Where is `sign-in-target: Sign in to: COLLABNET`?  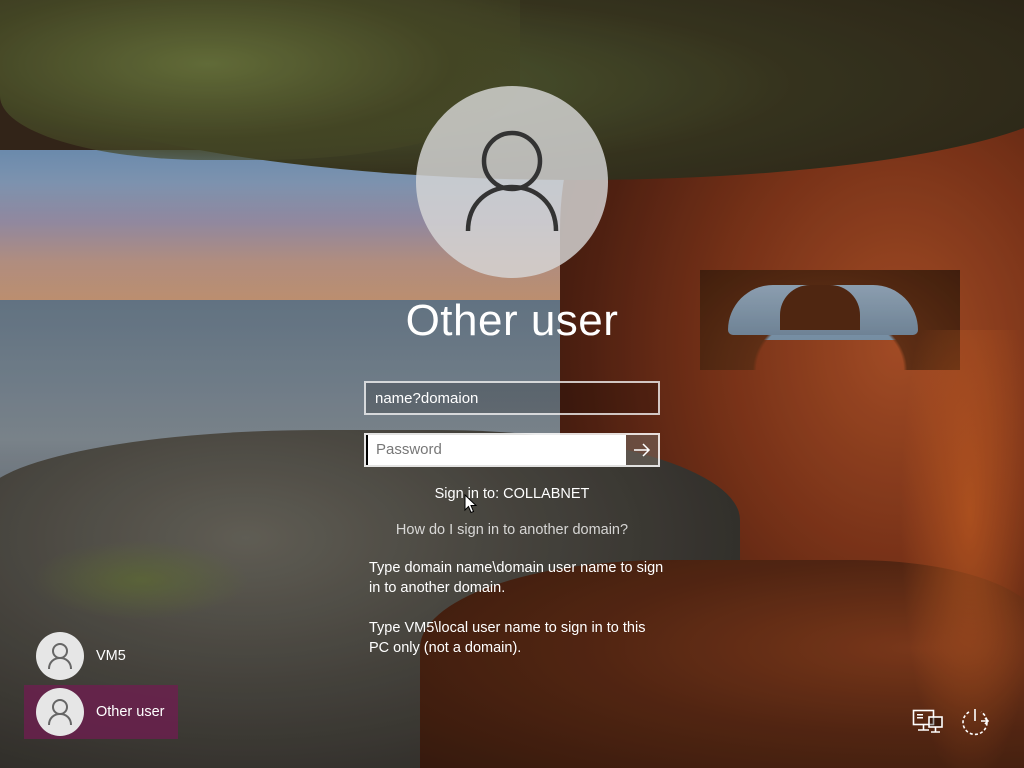 sign-in-target: Sign in to: COLLABNET is located at coordinates (512, 494).